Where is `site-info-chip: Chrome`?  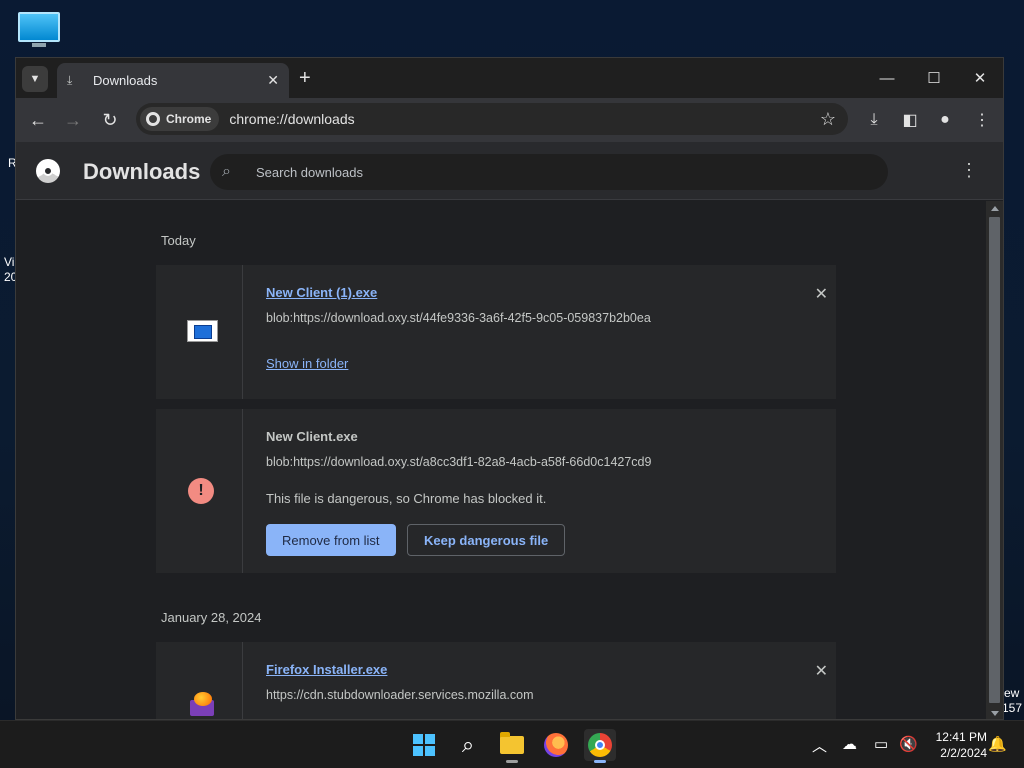
site-info-chip: Chrome is located at coordinates (180, 119).